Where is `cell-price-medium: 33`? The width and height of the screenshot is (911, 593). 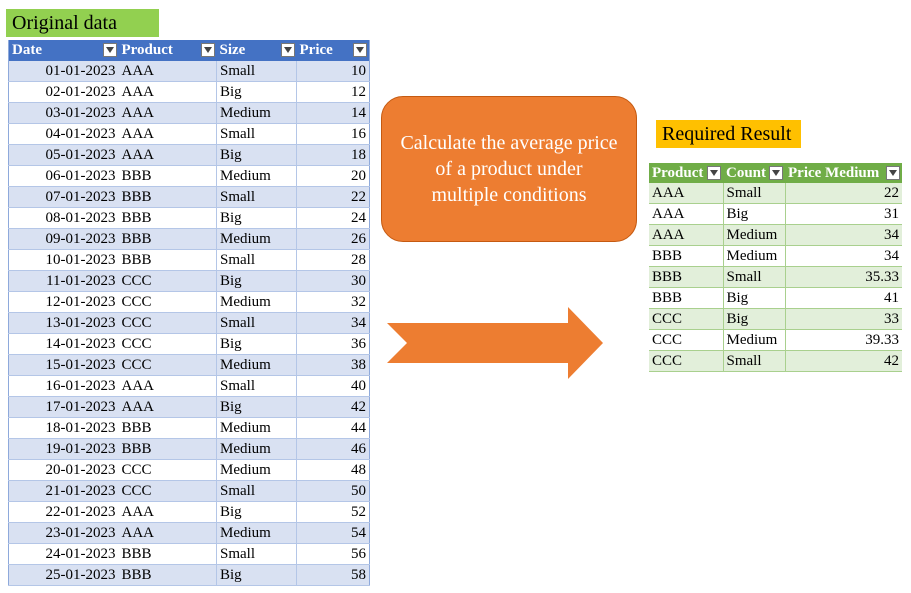 cell-price-medium: 33 is located at coordinates (843, 319).